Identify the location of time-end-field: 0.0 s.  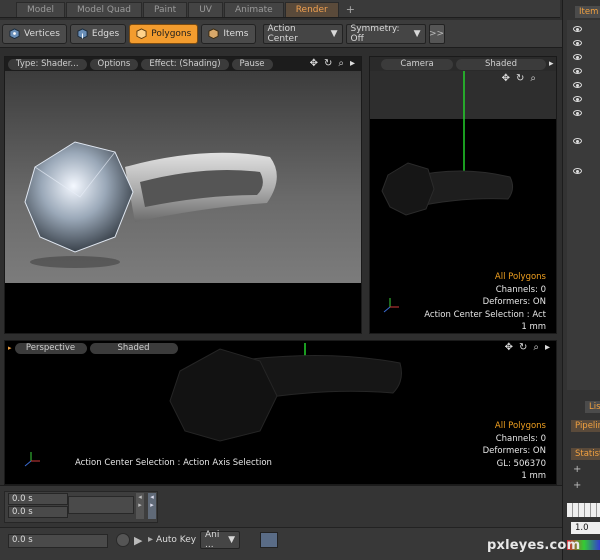
(38, 512).